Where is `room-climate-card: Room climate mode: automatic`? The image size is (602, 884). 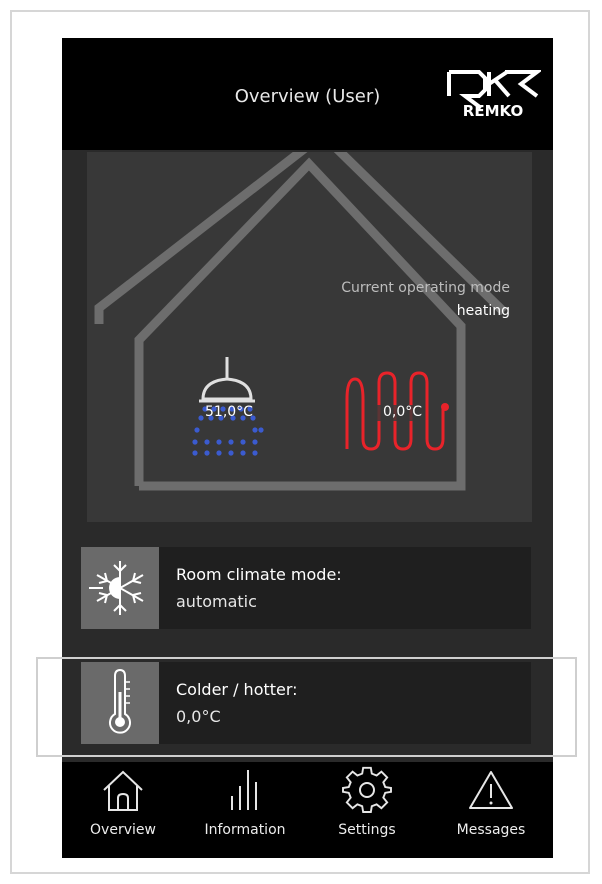
room-climate-card: Room climate mode: automatic is located at coordinates (306, 588).